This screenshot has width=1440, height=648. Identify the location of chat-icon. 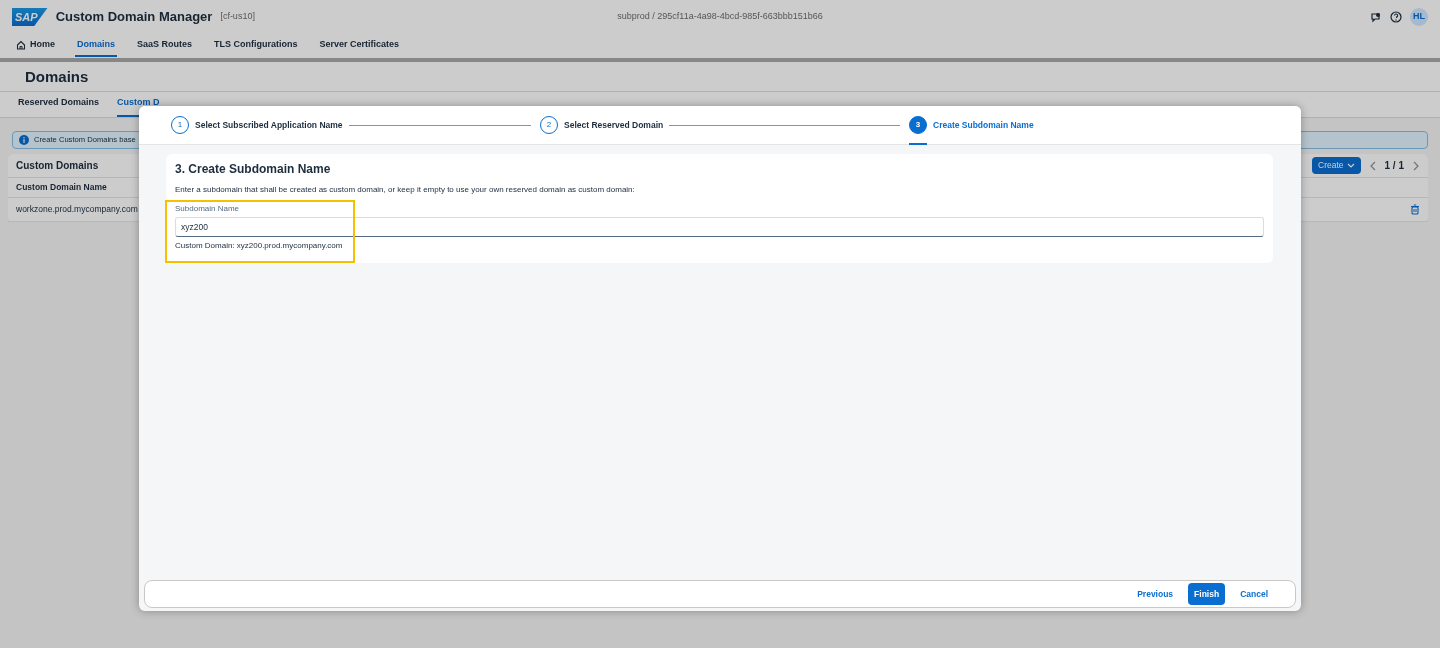
(1376, 17).